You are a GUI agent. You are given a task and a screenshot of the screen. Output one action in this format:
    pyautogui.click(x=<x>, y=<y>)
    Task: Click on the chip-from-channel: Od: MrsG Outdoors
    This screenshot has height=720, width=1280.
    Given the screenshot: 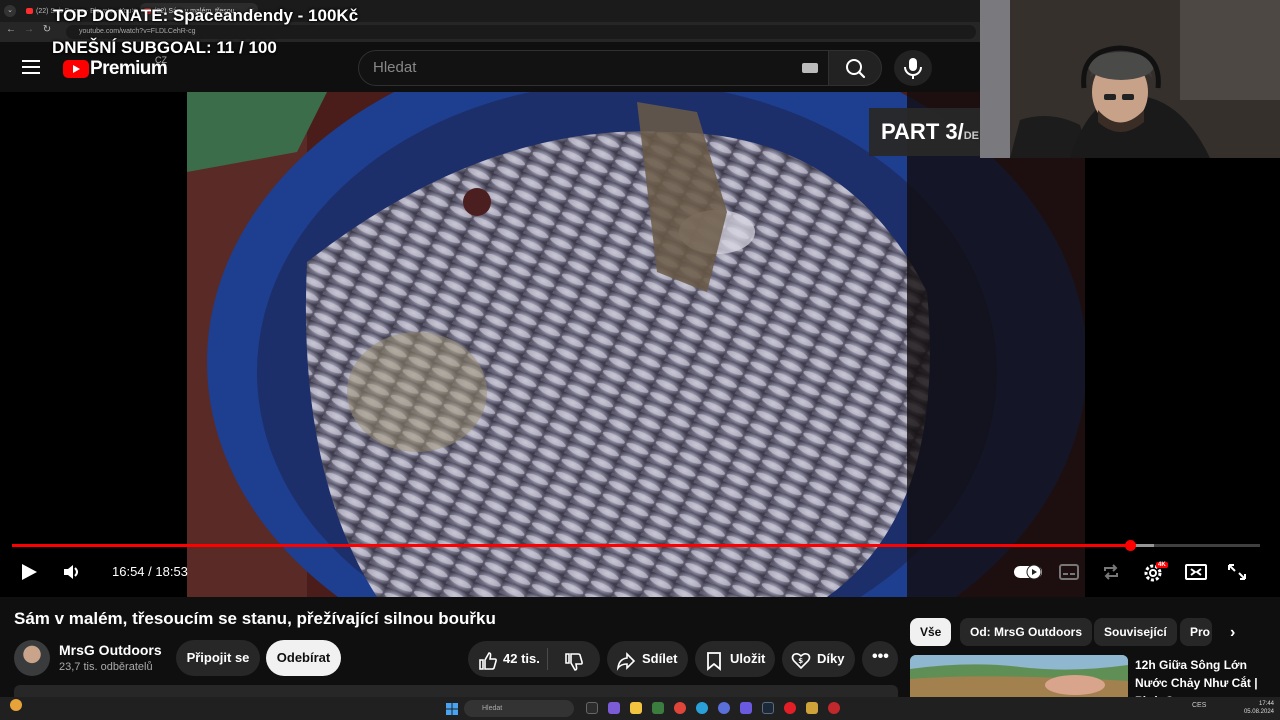 What is the action you would take?
    pyautogui.click(x=1026, y=632)
    